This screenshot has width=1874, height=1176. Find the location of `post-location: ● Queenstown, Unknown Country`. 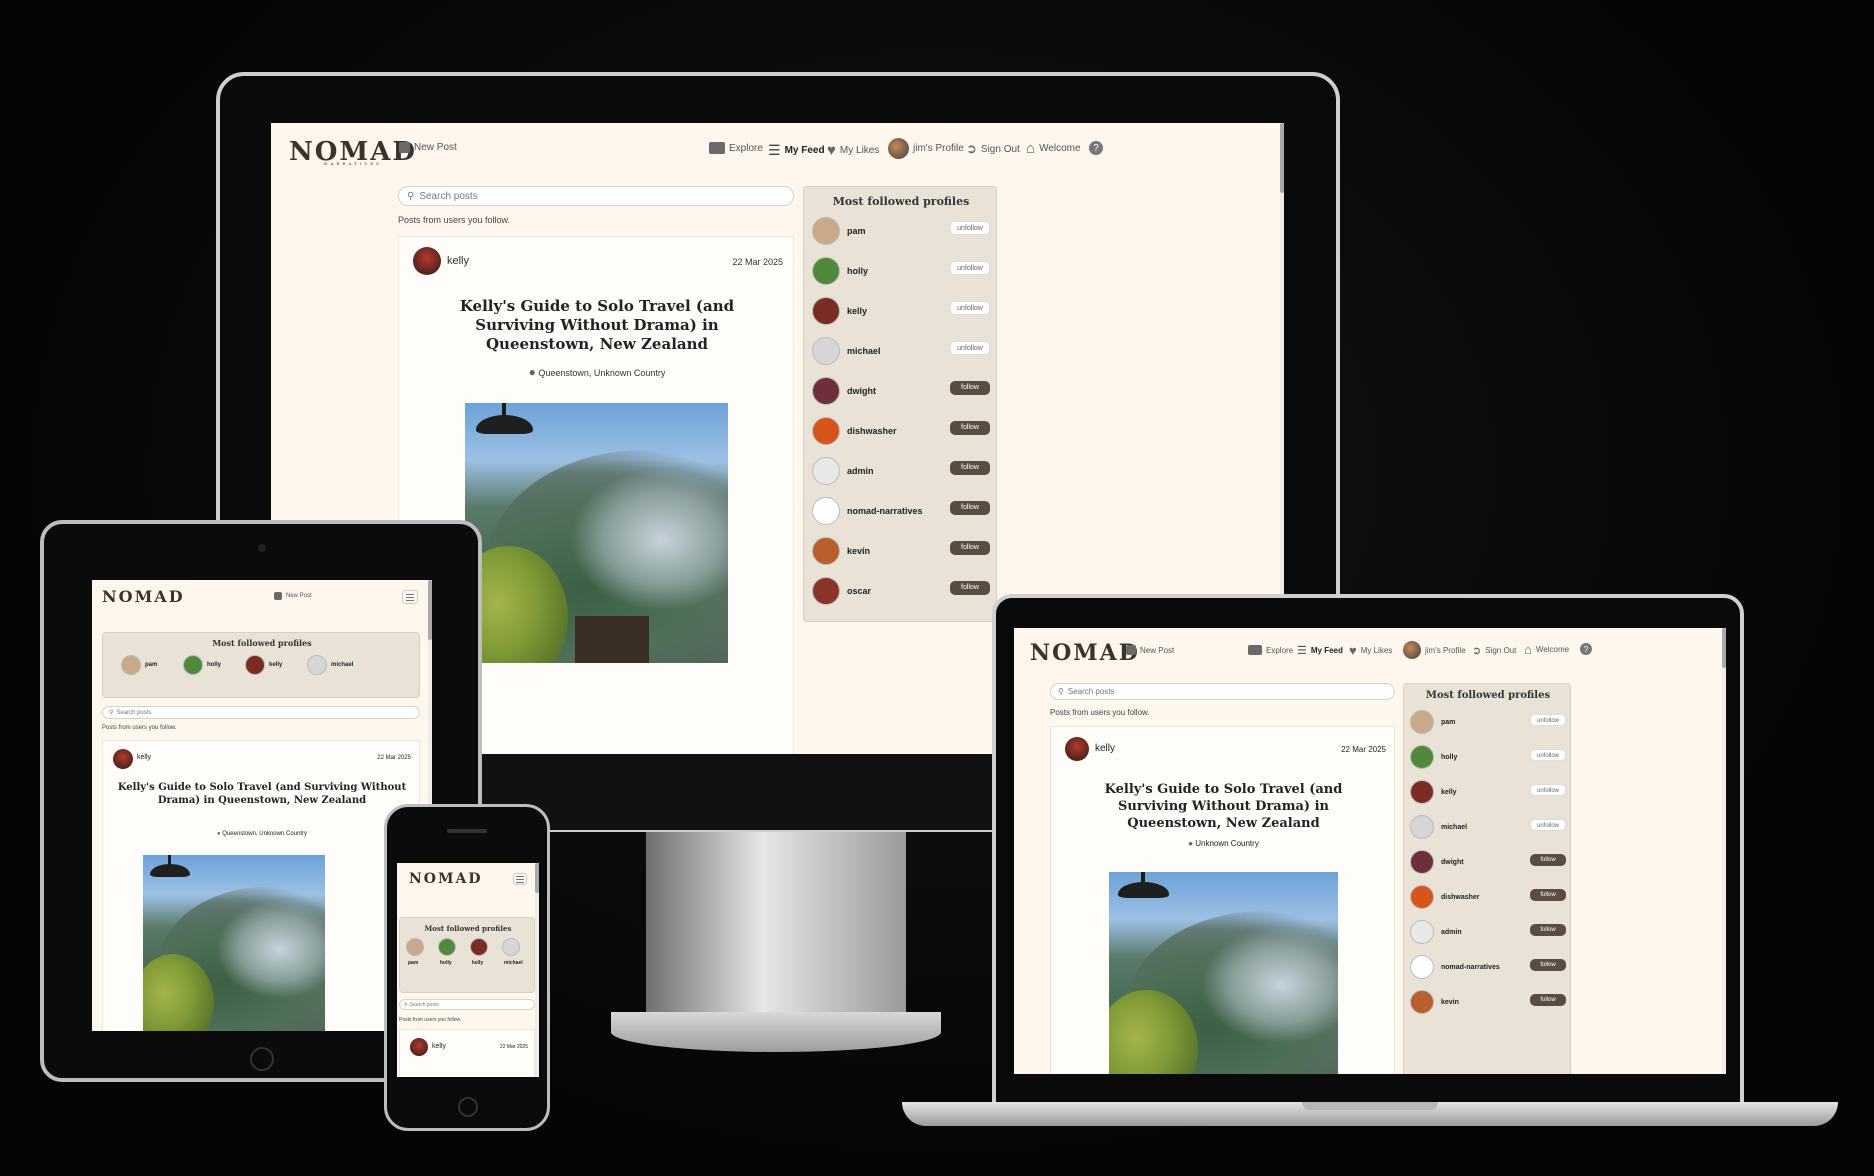

post-location: ● Queenstown, Unknown Country is located at coordinates (261, 834).